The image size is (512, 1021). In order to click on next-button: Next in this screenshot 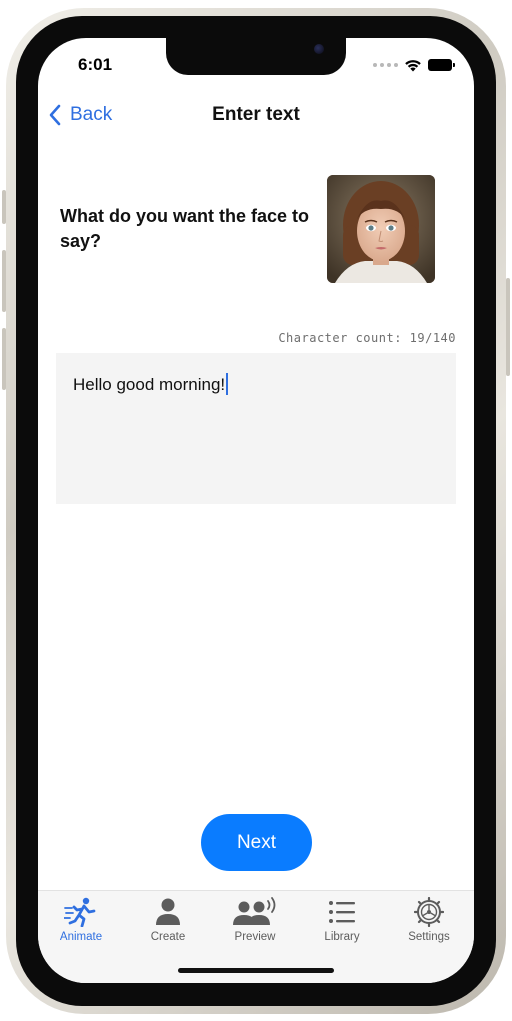, I will do `click(256, 842)`.